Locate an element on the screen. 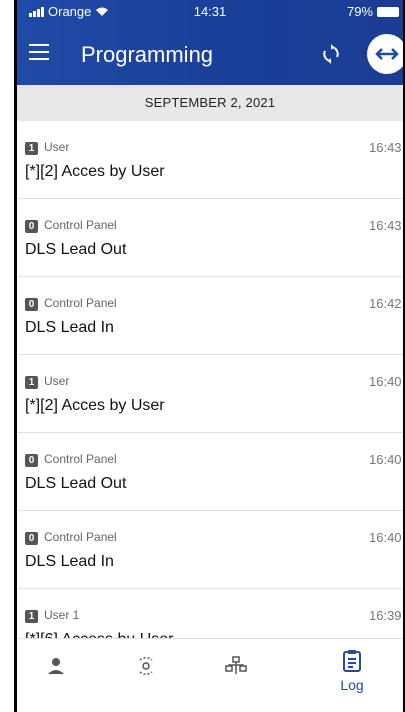  swap-horizontal-icon is located at coordinates (385, 54).